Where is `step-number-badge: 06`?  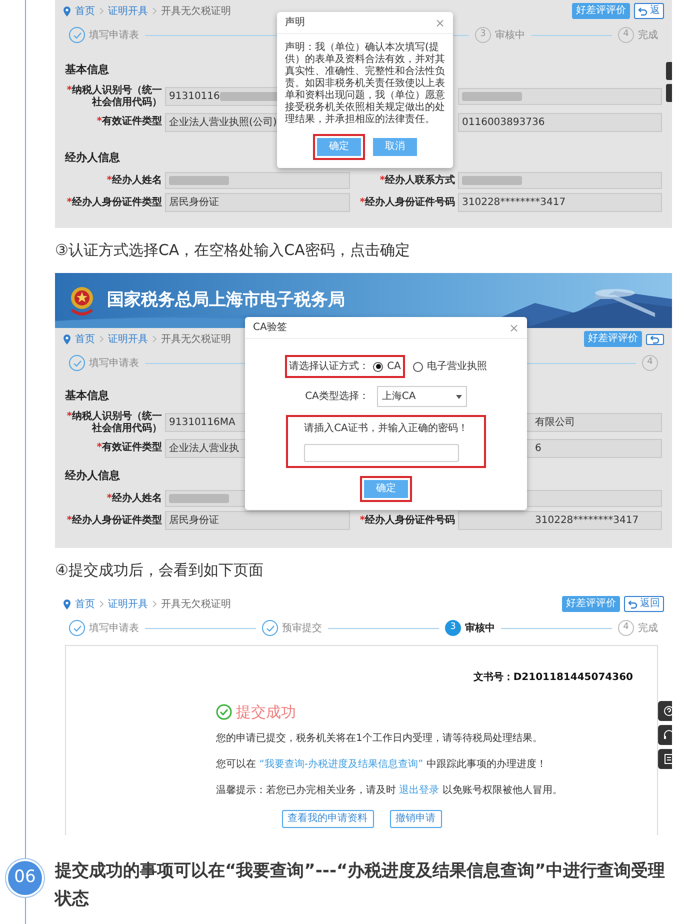 step-number-badge: 06 is located at coordinates (25, 878).